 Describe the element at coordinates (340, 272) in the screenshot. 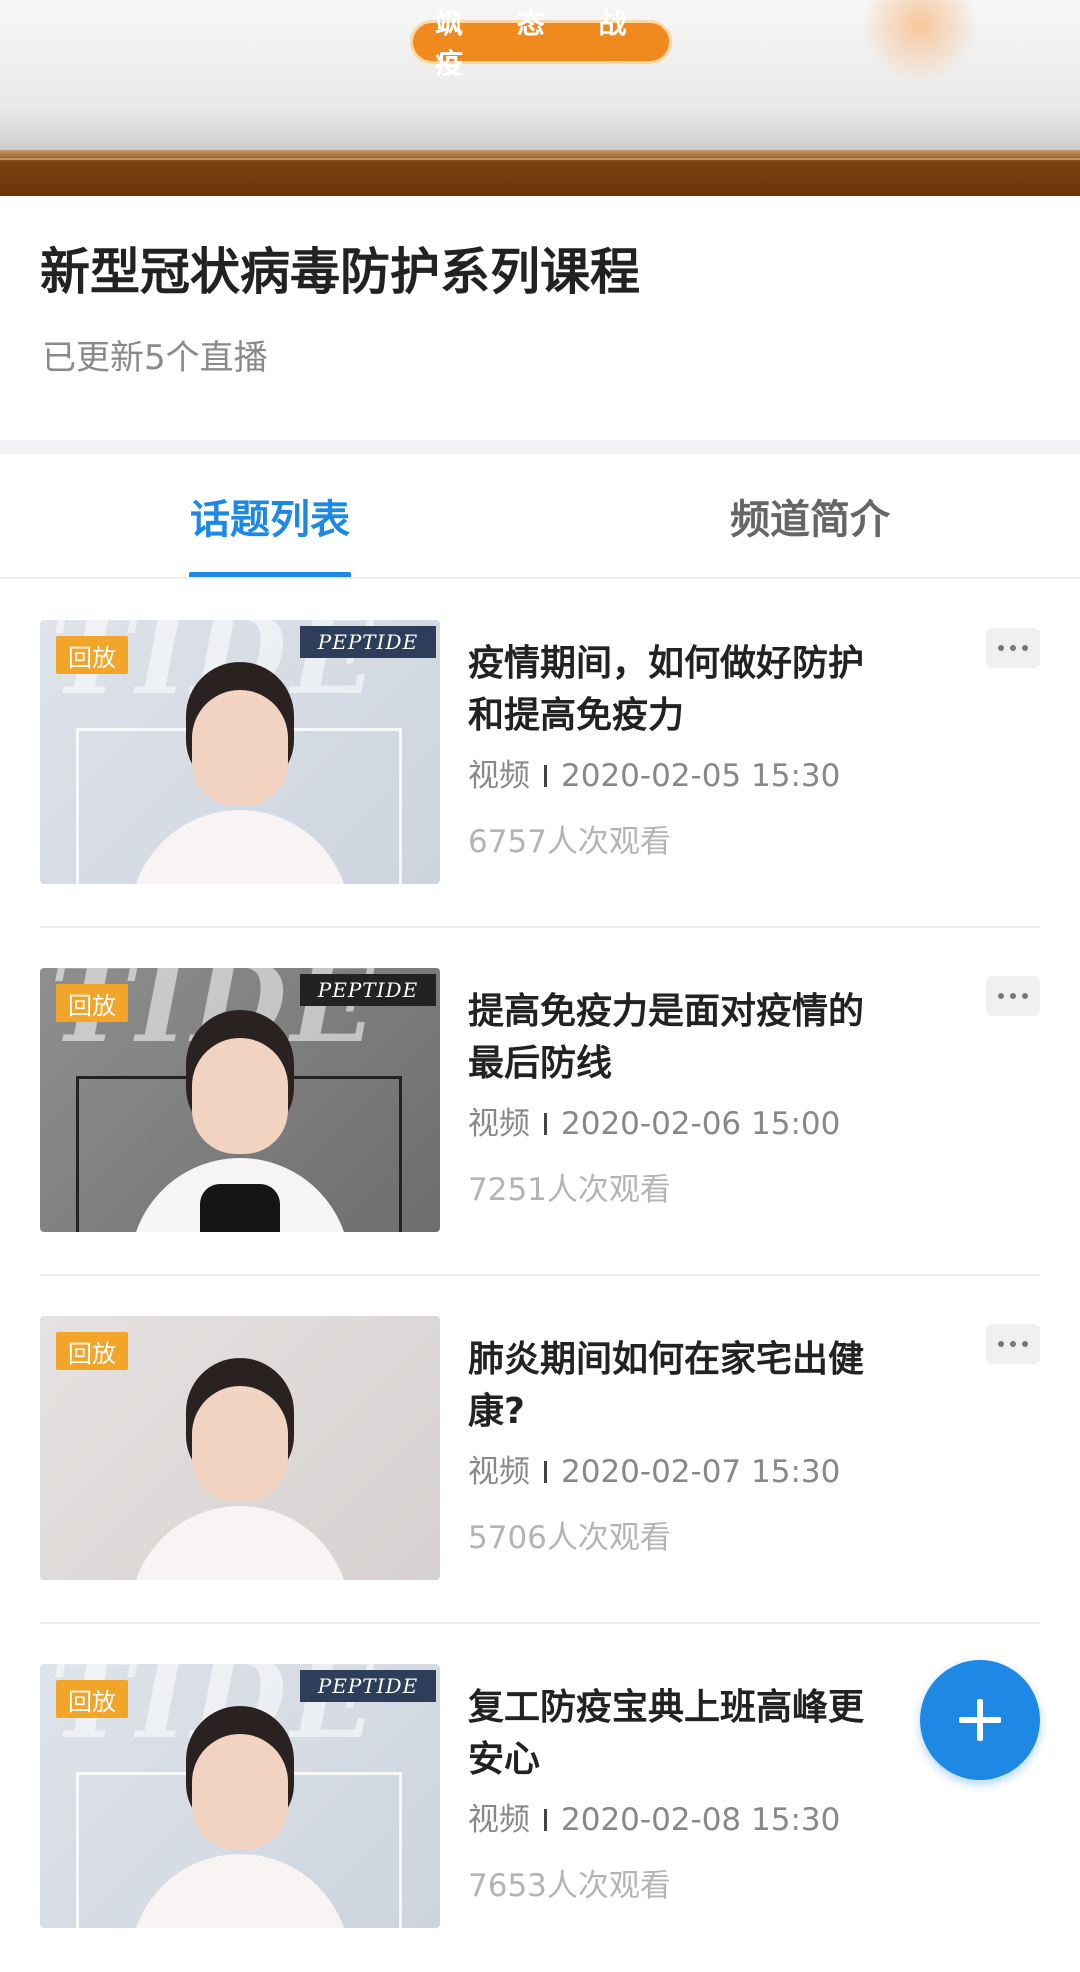

I see `page-title: 新型冠状病毒防护系列课程` at that location.